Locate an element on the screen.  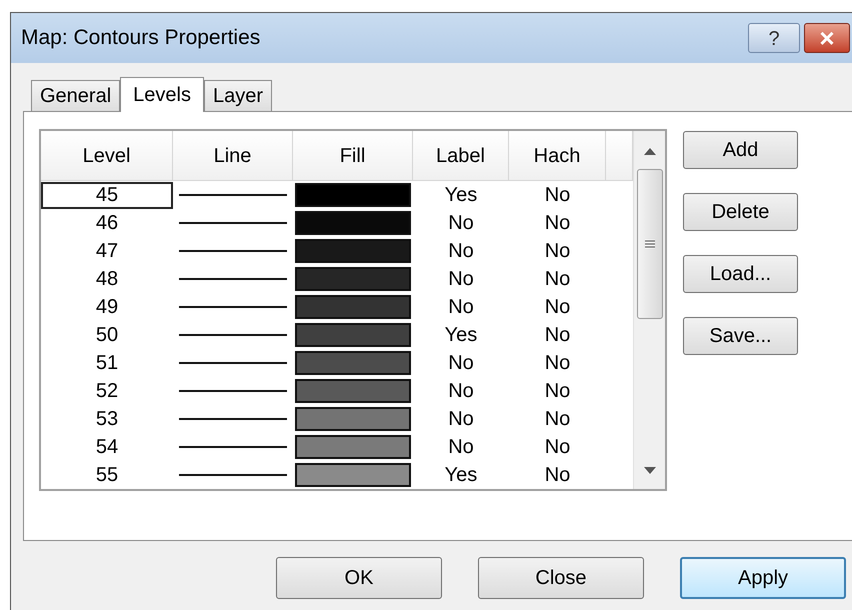
tab: Layer is located at coordinates (238, 95).